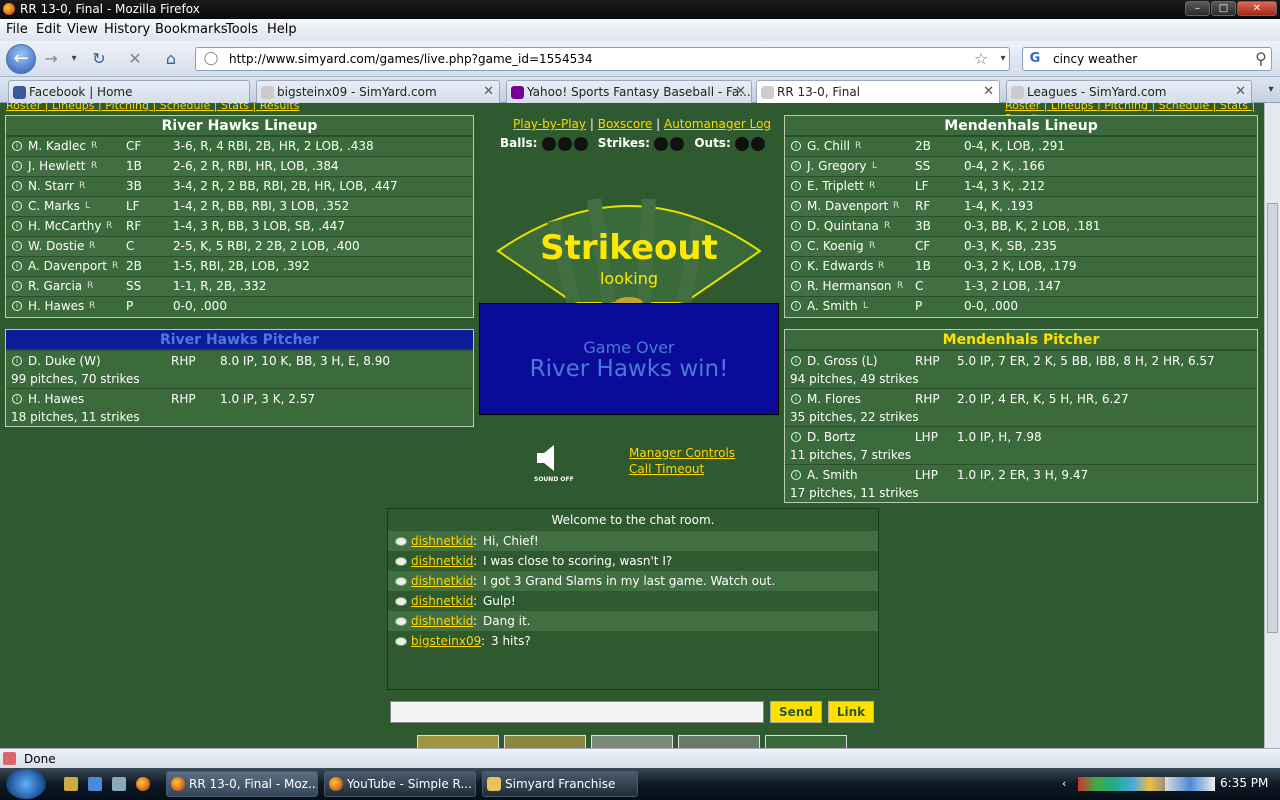  I want to click on site-identity-icon: ◯, so click(211, 59).